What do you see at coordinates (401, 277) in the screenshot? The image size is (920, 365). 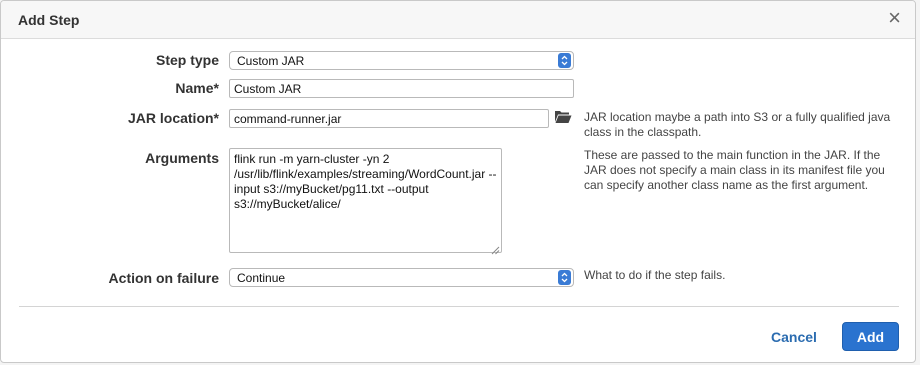 I see `action-on-failure-select: Continue` at bounding box center [401, 277].